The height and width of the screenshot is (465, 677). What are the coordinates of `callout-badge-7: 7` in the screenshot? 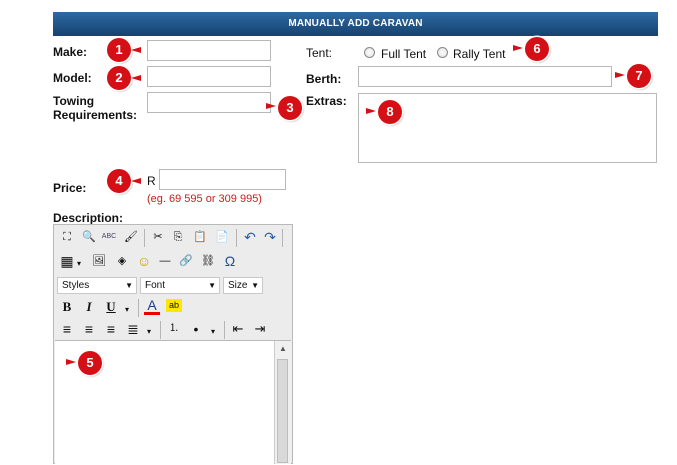 It's located at (639, 76).